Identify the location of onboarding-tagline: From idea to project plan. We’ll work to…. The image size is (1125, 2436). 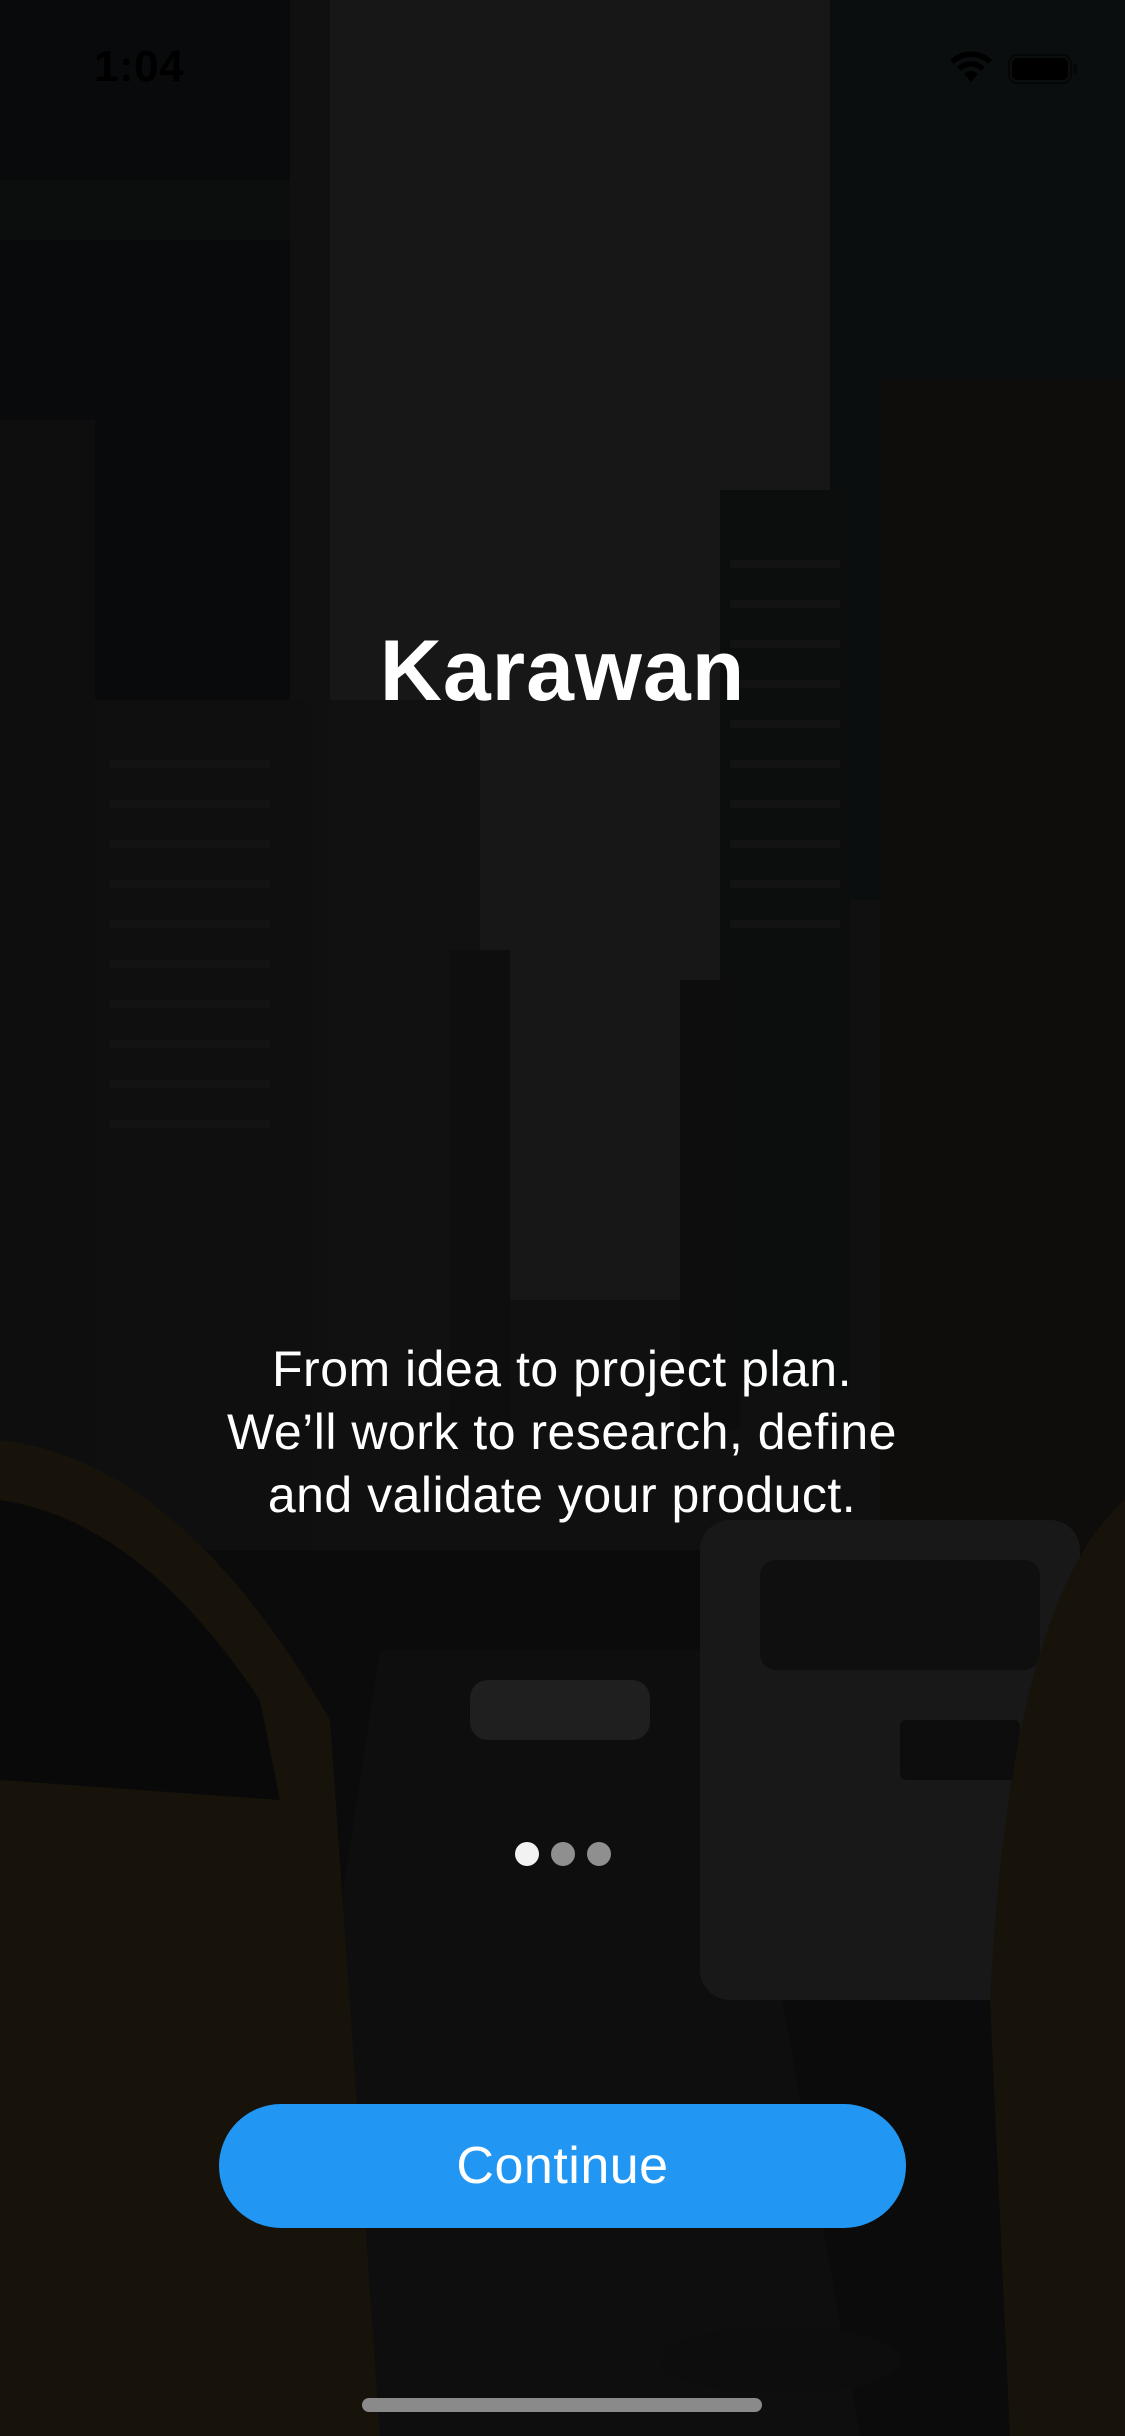
(562, 1432).